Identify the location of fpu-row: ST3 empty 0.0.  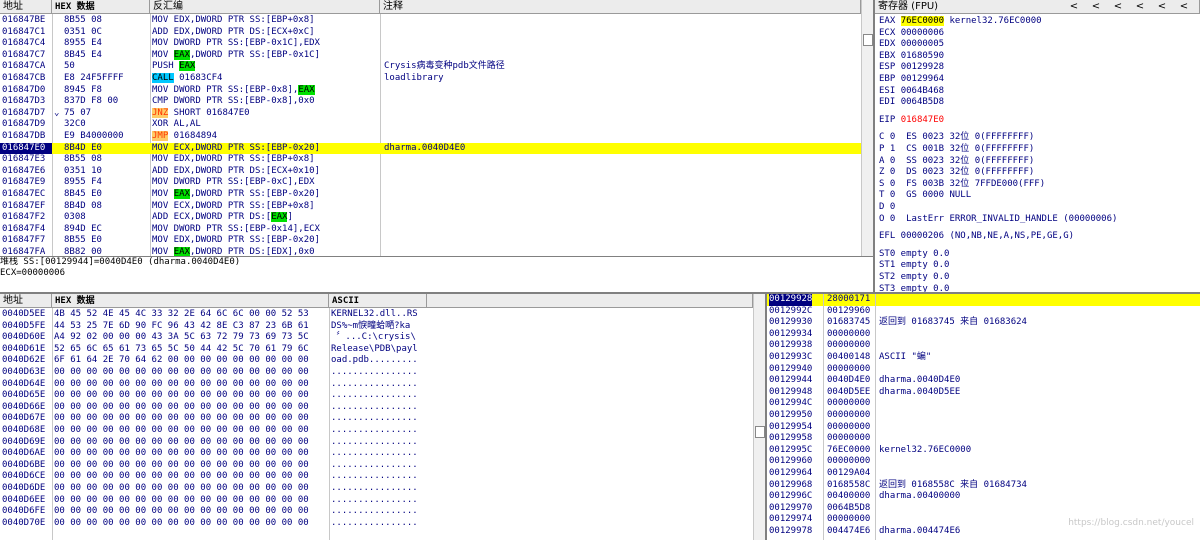
(914, 288).